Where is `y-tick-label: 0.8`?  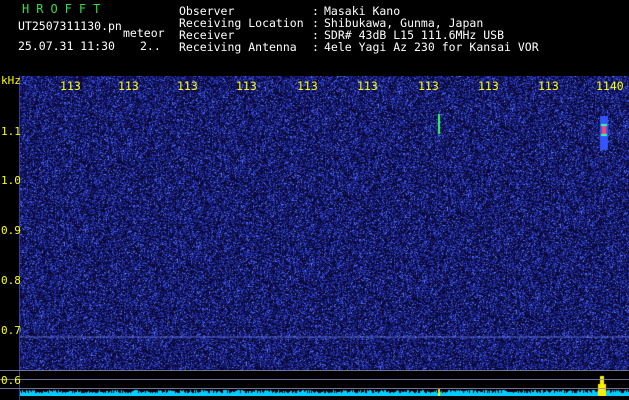 y-tick-label: 0.8 is located at coordinates (11, 280).